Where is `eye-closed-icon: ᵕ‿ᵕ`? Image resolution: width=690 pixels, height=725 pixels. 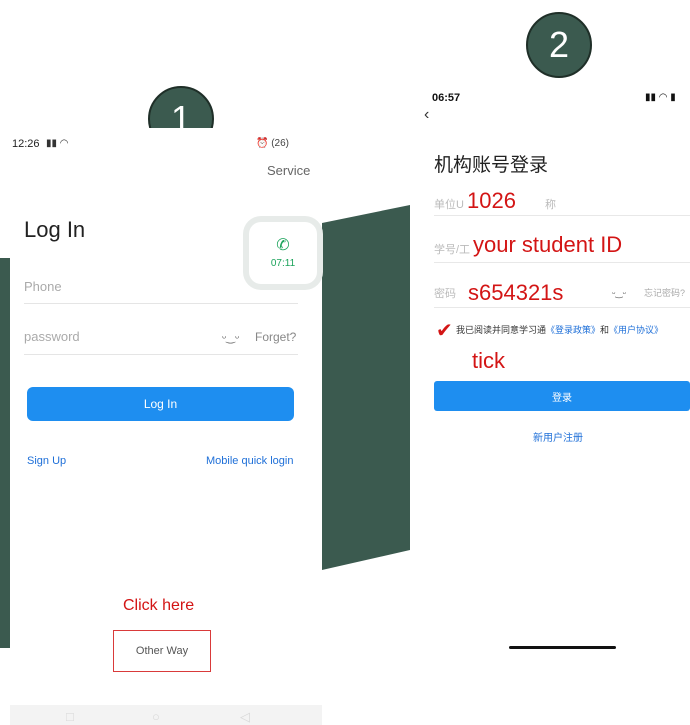 eye-closed-icon: ᵕ‿ᵕ is located at coordinates (230, 337).